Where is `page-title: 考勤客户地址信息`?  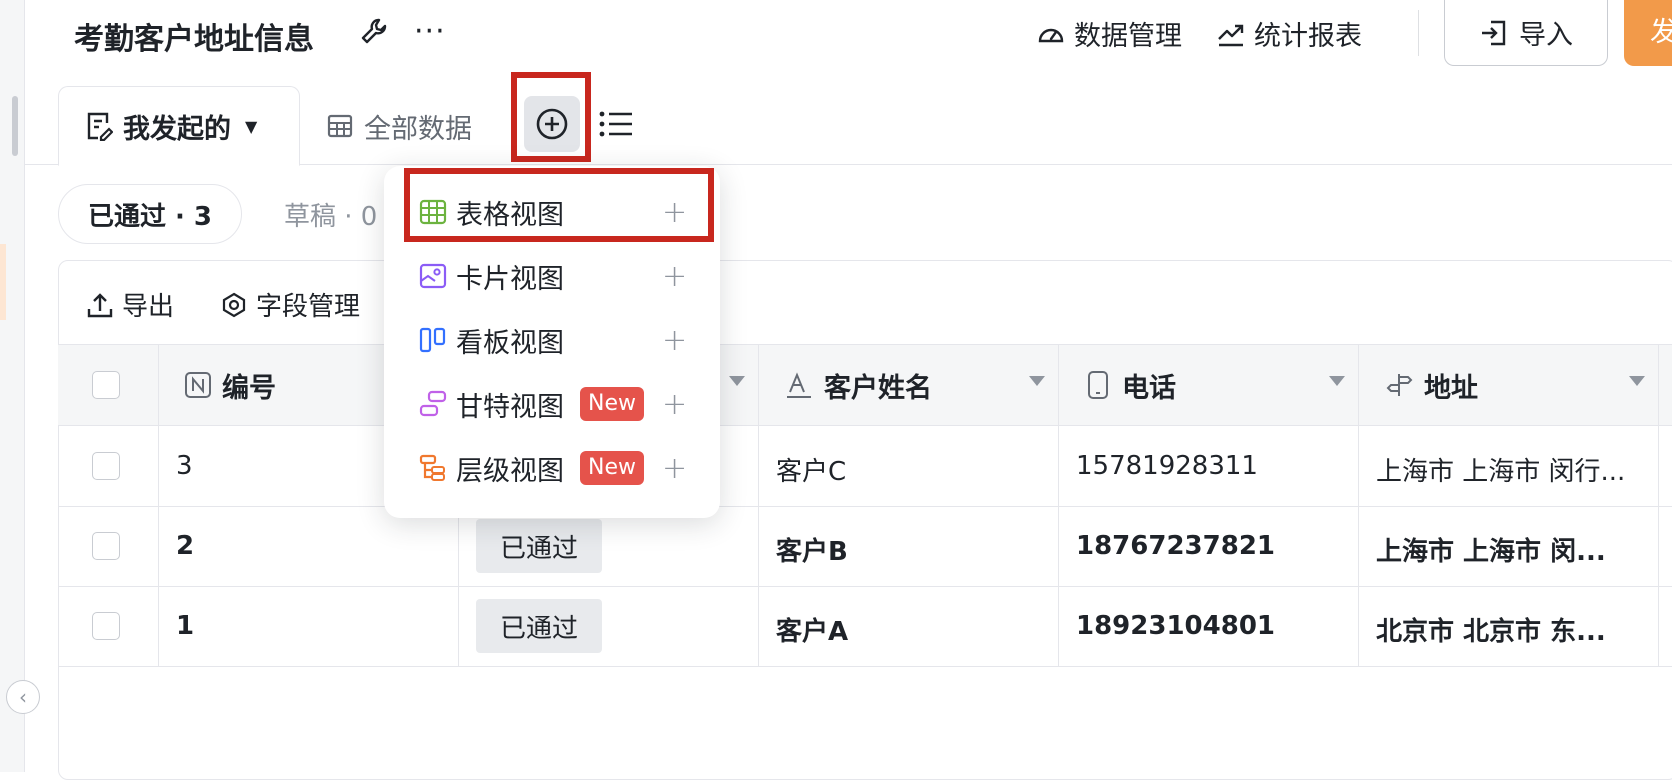 page-title: 考勤客户地址信息 is located at coordinates (194, 39).